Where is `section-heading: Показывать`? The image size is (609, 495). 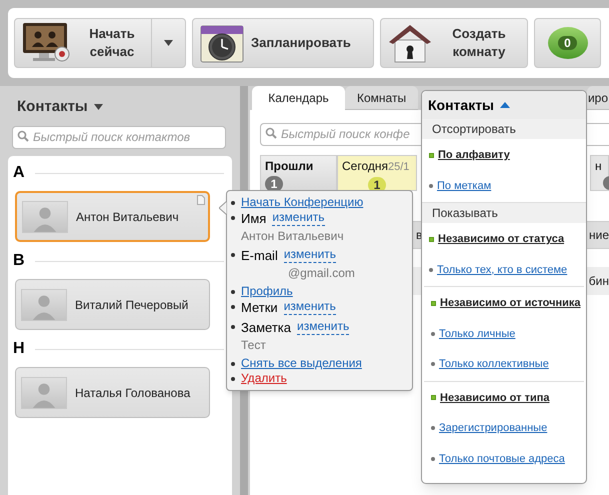 section-heading: Показывать is located at coordinates (504, 213).